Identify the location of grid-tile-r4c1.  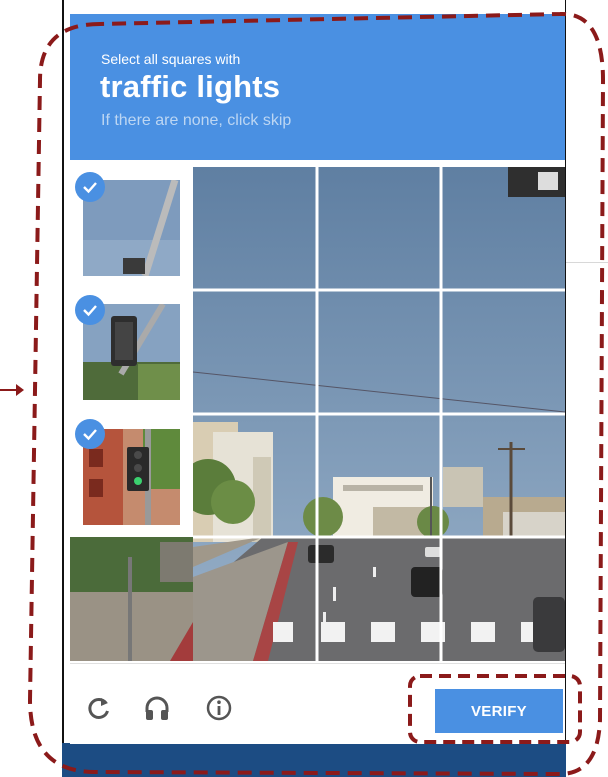
(255, 599).